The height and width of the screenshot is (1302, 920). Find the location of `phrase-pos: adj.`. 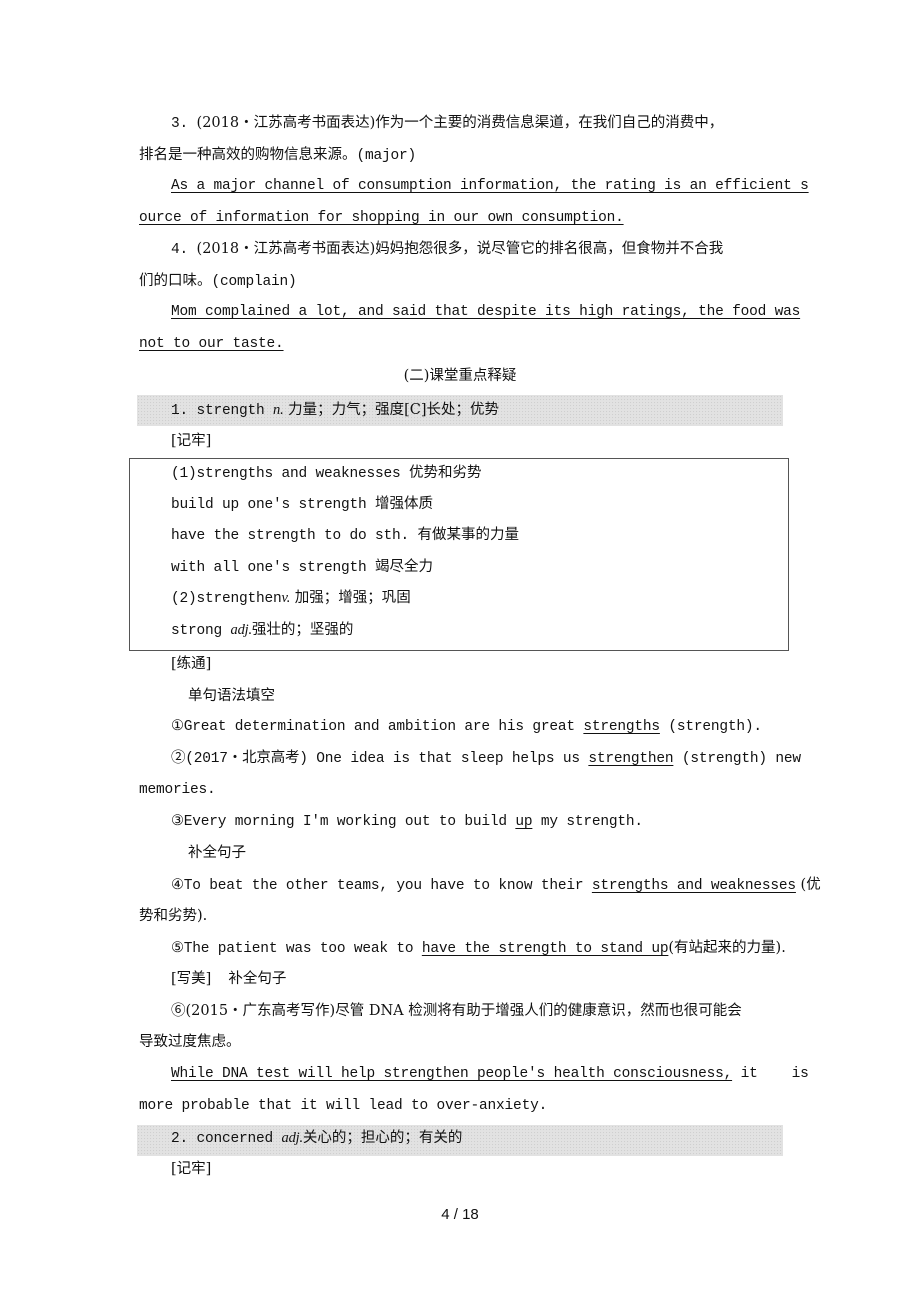

phrase-pos: adj. is located at coordinates (241, 630).